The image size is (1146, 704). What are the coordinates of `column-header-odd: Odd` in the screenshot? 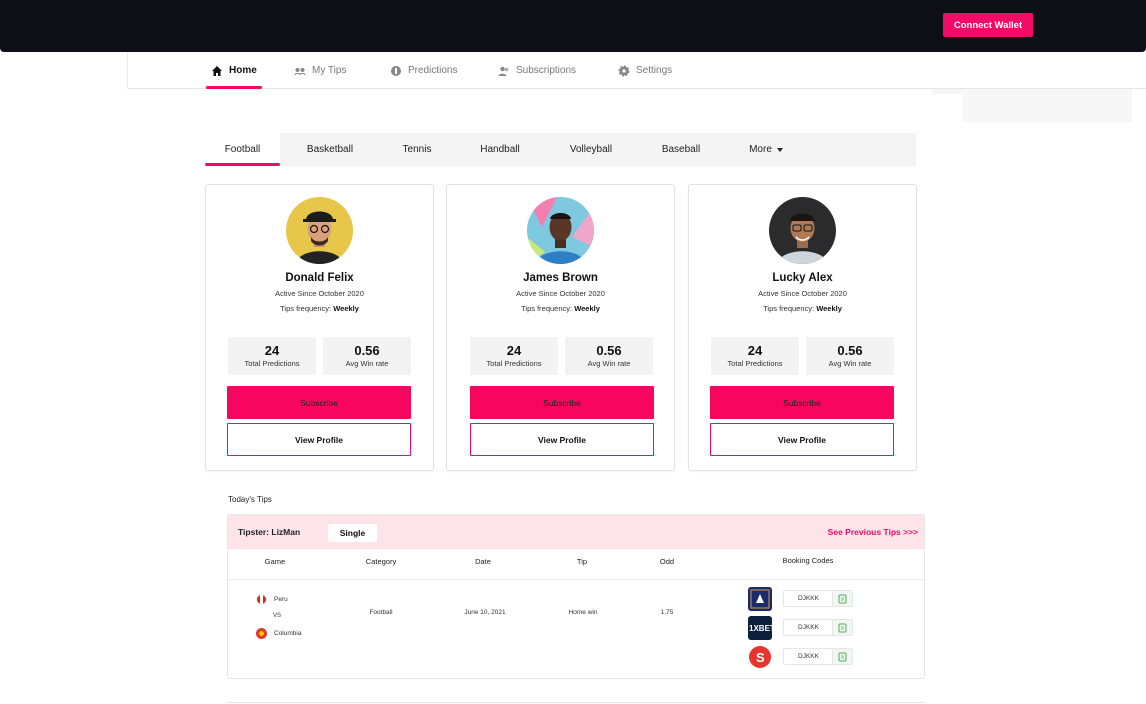 It's located at (667, 561).